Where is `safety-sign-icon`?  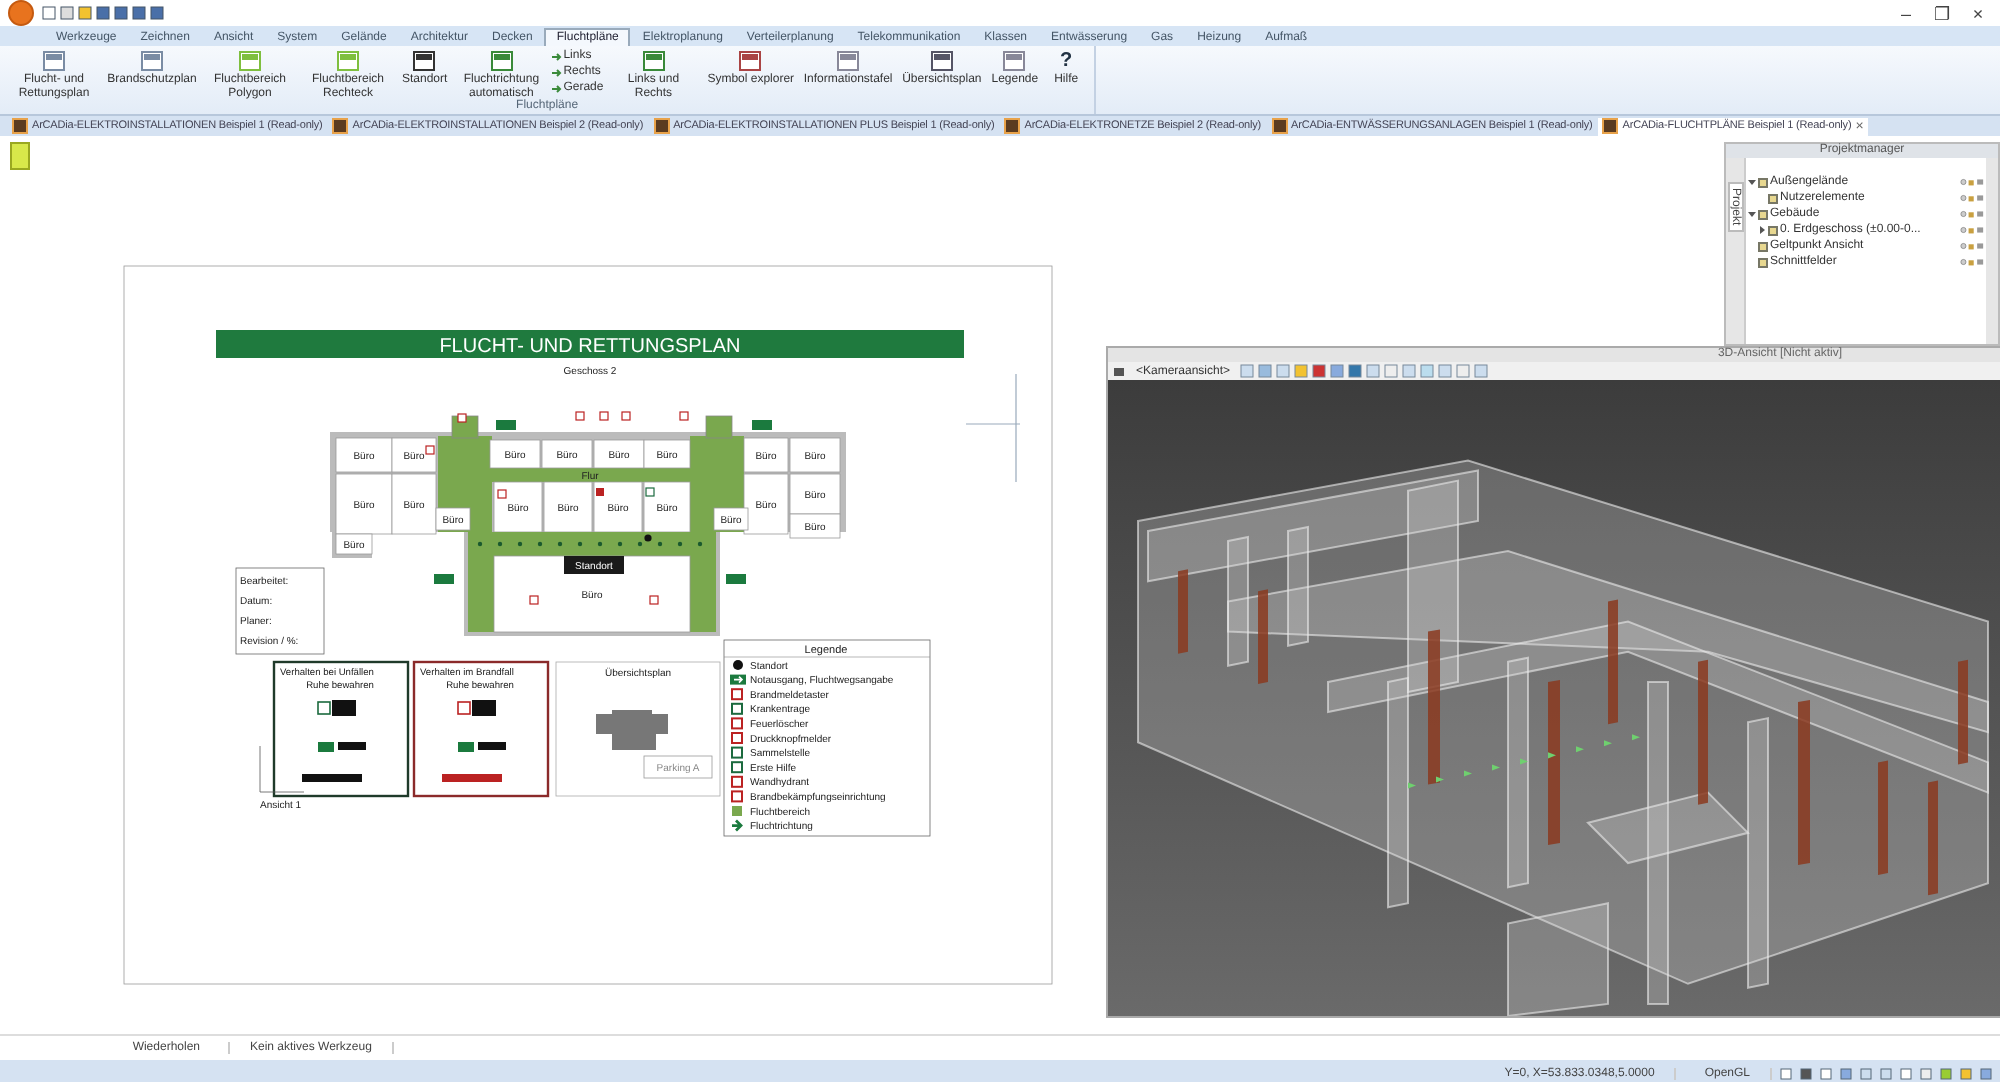
safety-sign-icon is located at coordinates (737, 708).